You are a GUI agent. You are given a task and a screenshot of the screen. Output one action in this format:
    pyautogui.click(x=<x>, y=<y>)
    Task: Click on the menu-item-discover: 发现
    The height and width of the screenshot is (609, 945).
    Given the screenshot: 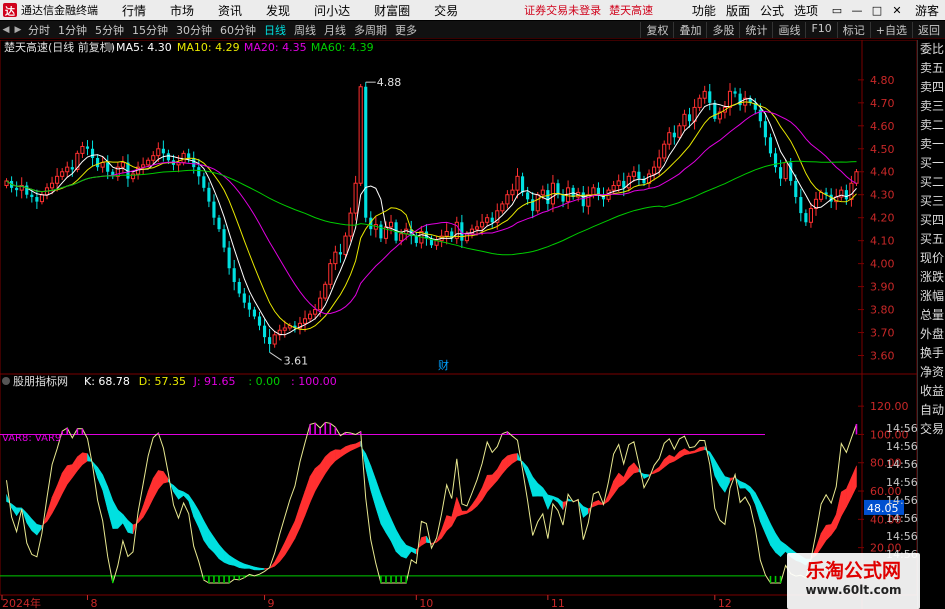 What is the action you would take?
    pyautogui.click(x=278, y=10)
    